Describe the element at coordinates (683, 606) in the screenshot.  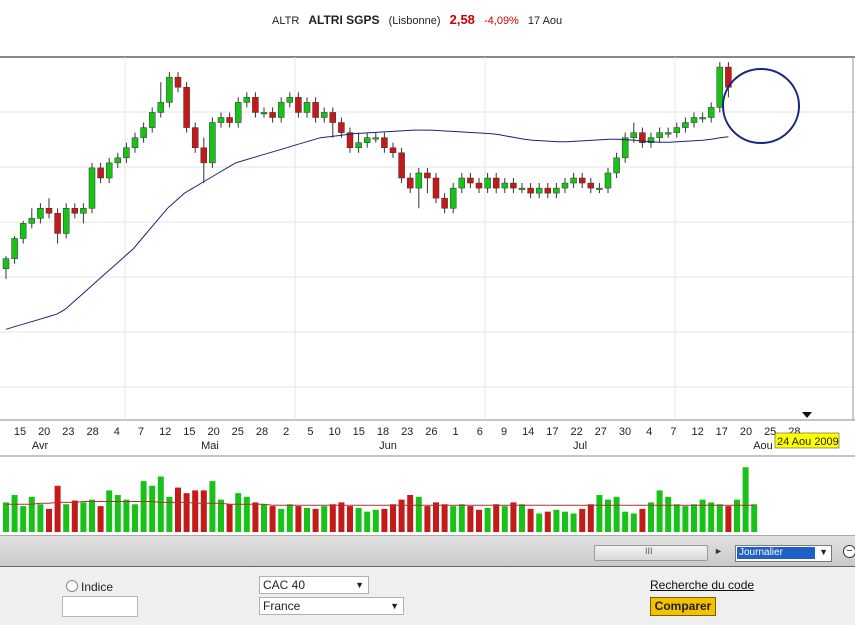
I see `compare-button: Comparer` at that location.